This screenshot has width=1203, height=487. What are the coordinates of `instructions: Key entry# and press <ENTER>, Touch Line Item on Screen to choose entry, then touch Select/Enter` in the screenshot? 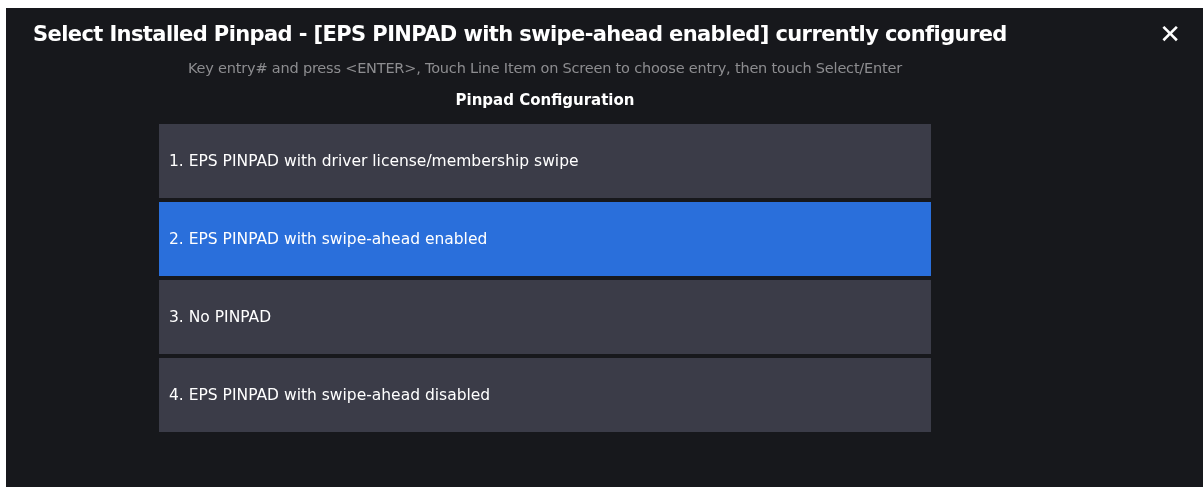 It's located at (545, 68).